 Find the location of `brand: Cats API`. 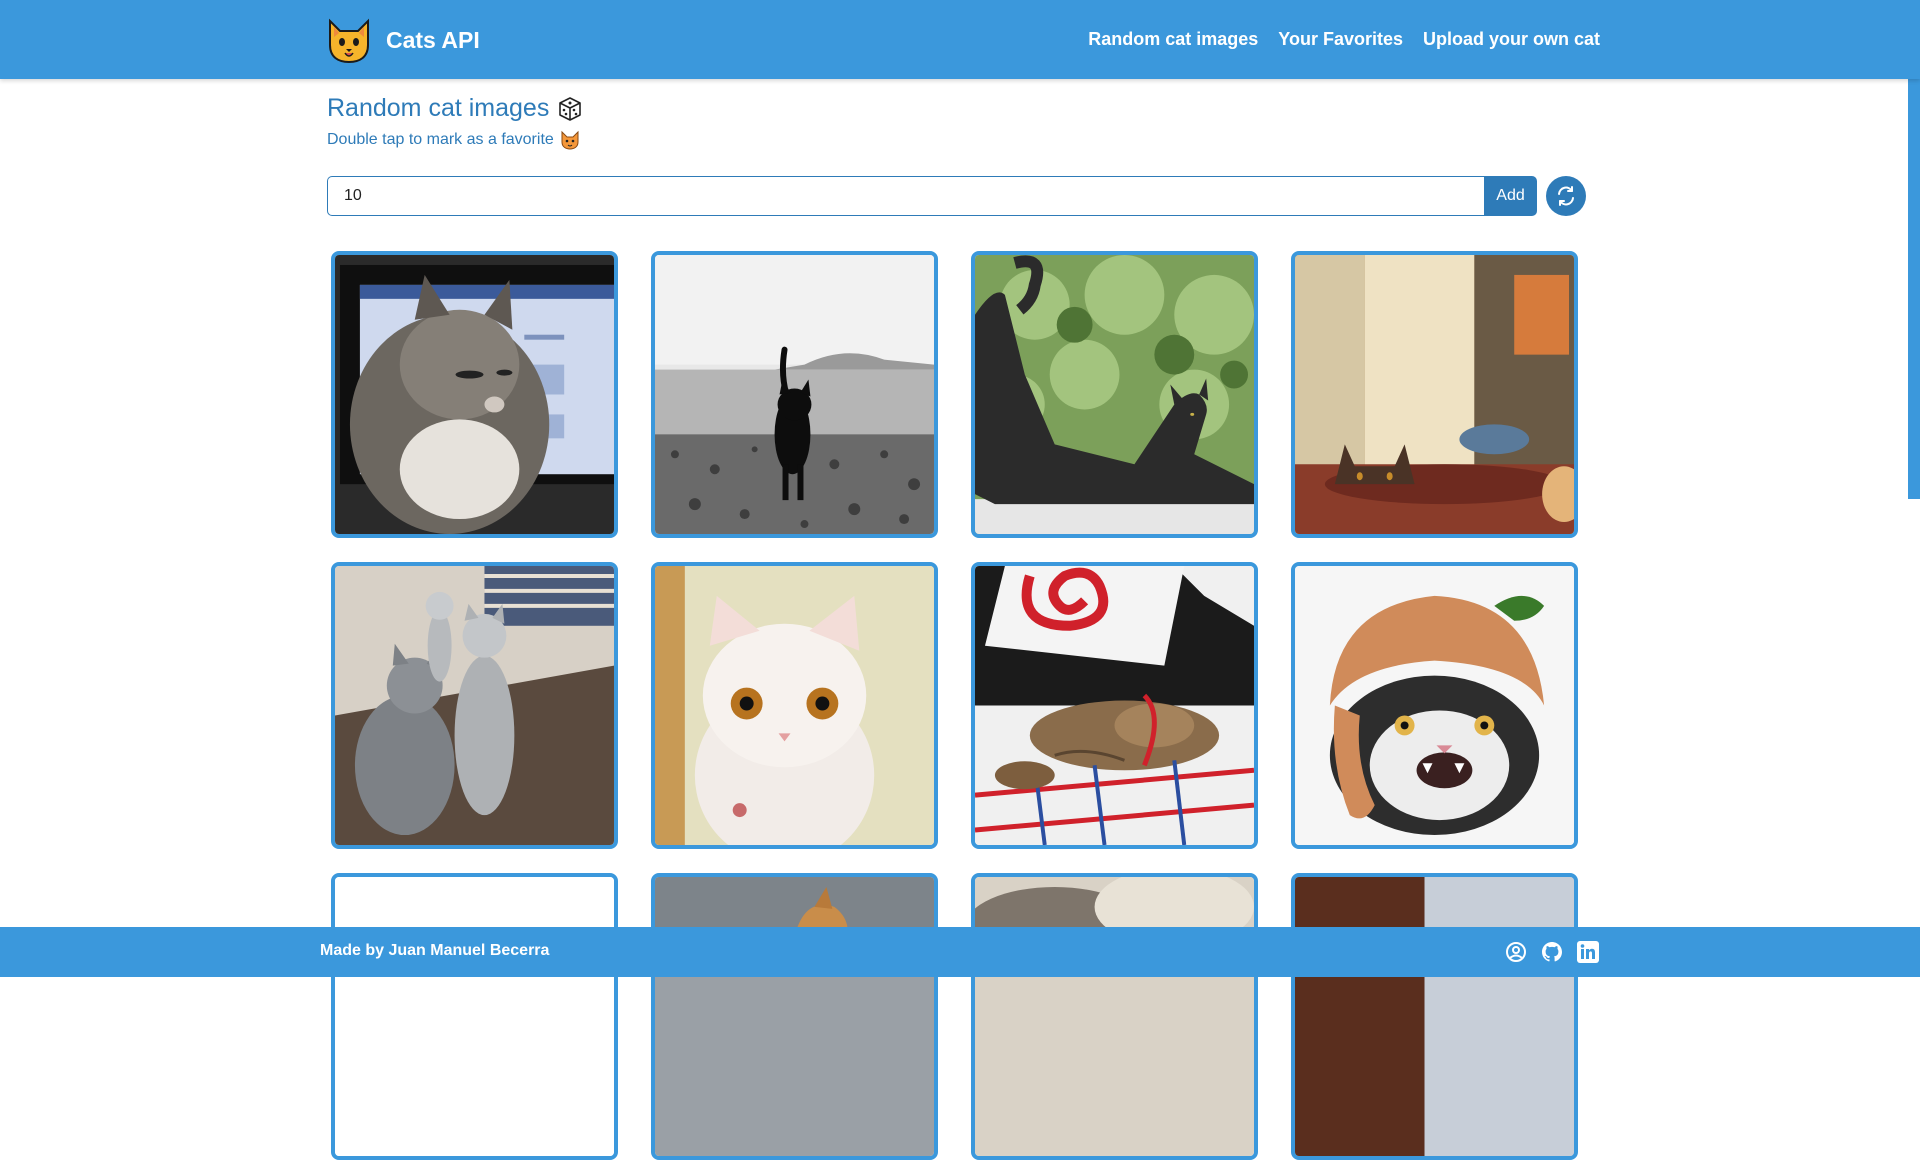

brand: Cats API is located at coordinates (402, 40).